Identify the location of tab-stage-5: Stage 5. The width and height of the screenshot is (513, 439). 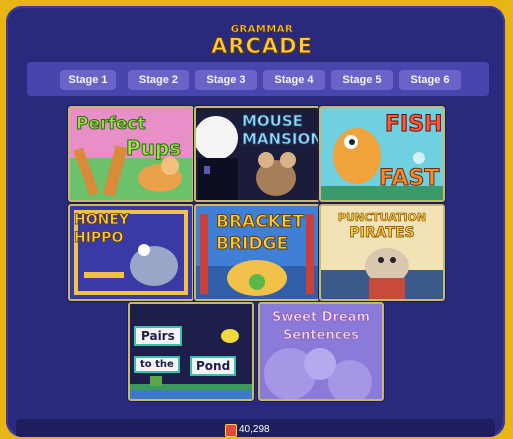
(362, 80).